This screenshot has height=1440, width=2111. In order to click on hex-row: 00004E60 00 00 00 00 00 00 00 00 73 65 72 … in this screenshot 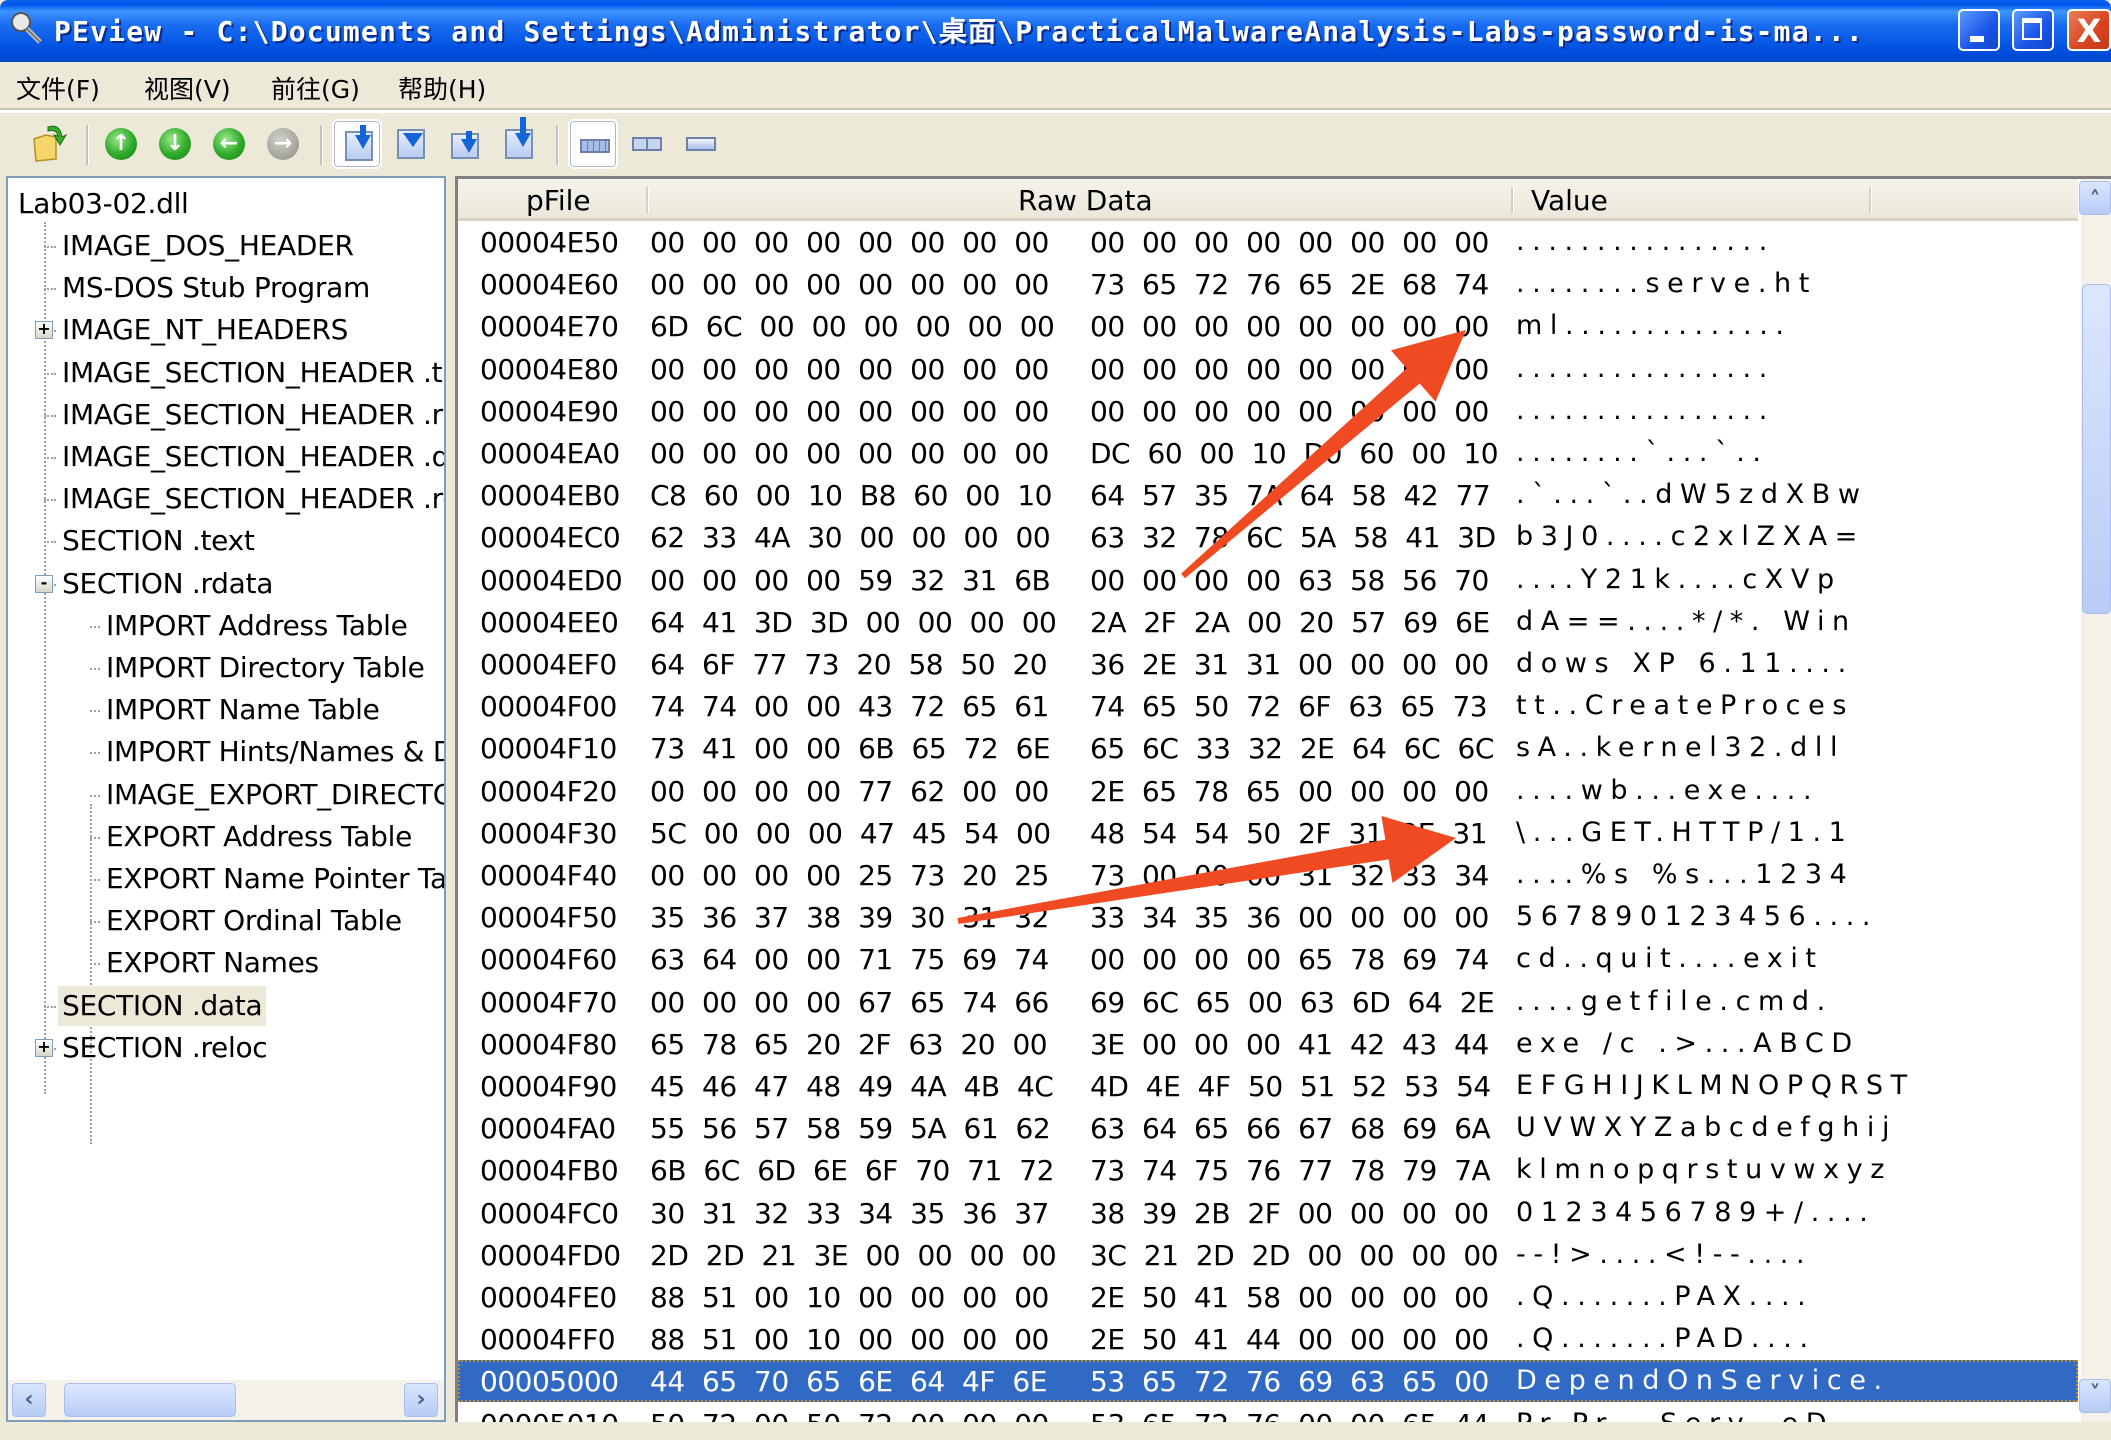, I will do `click(1268, 284)`.